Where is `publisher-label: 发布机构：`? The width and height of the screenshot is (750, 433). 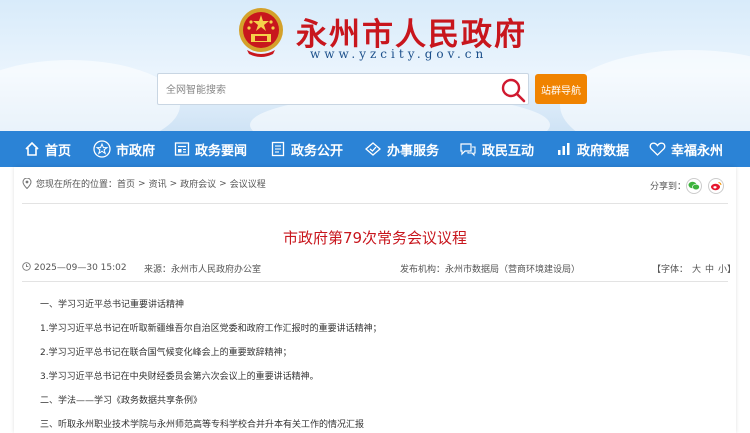
publisher-label: 发布机构： is located at coordinates (423, 270).